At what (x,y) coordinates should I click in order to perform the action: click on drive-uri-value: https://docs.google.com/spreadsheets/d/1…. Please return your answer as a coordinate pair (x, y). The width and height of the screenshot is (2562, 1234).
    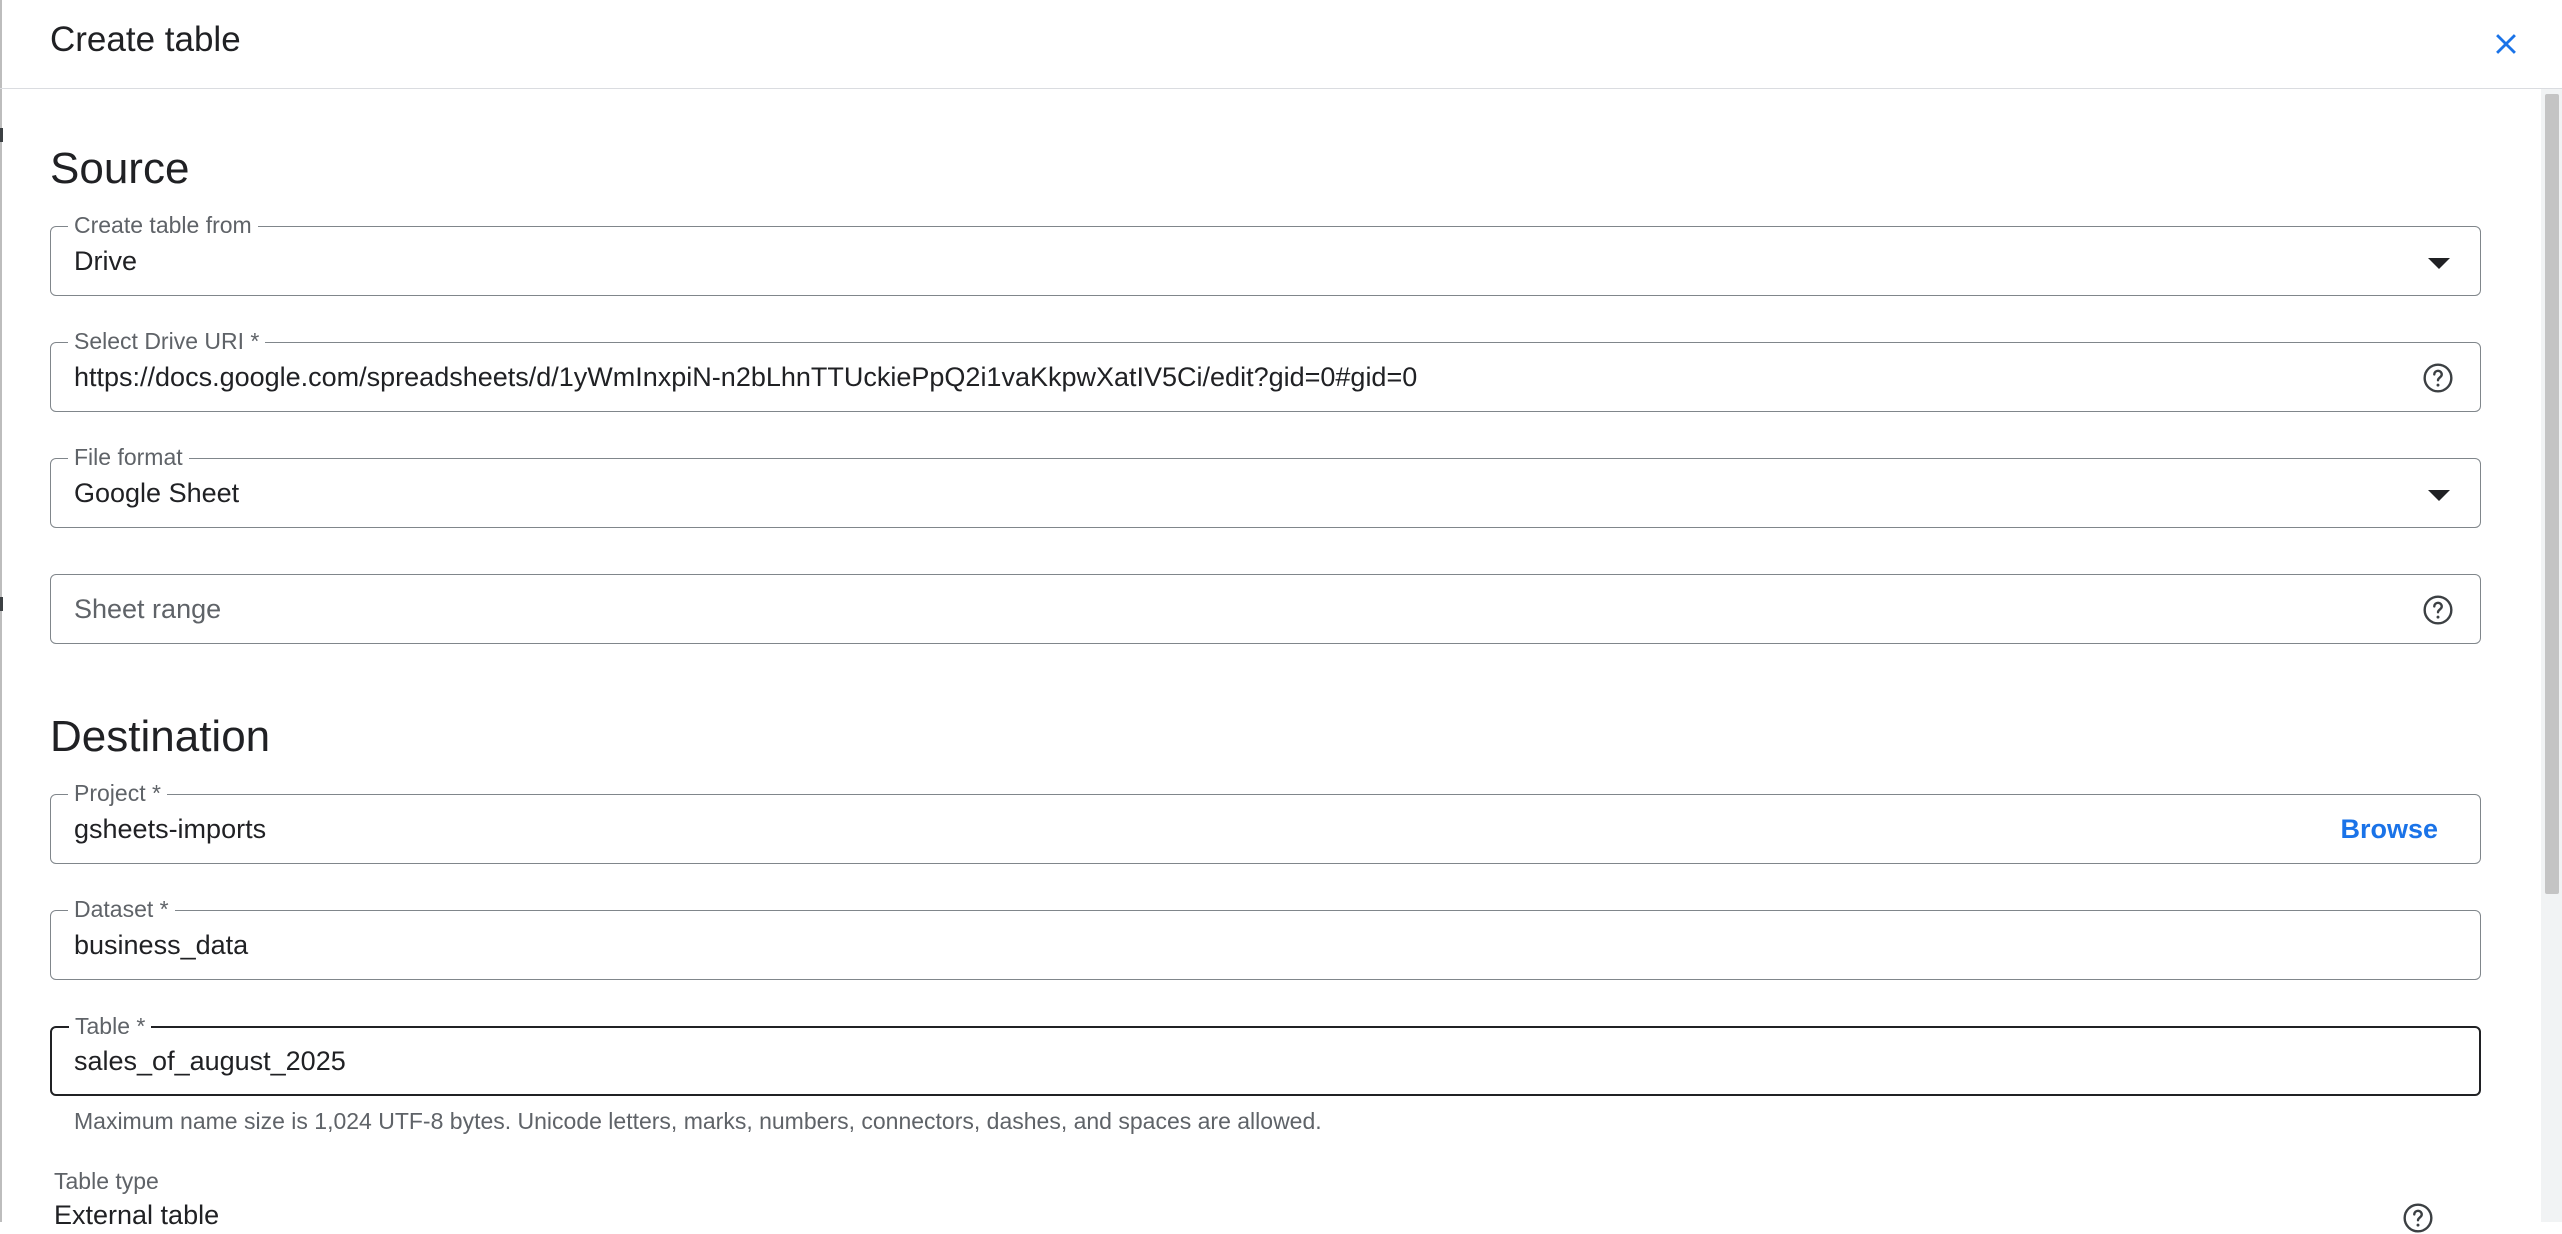
    Looking at the image, I should click on (745, 377).